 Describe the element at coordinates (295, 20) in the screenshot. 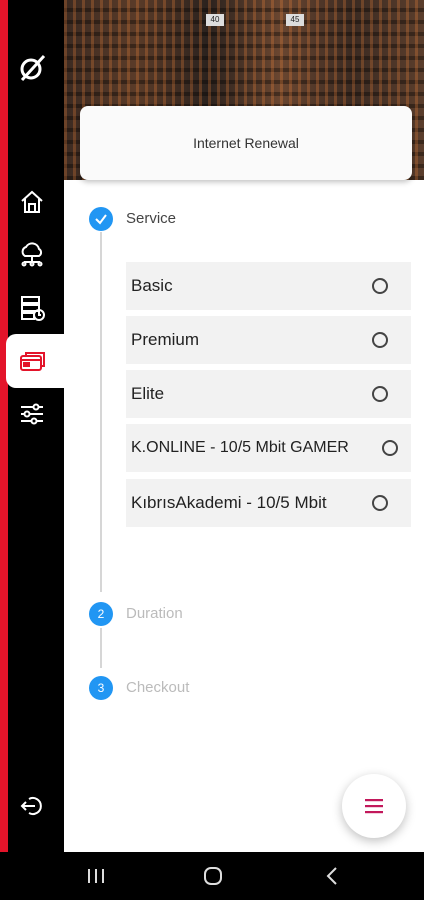

I see `rack-tag: 45` at that location.